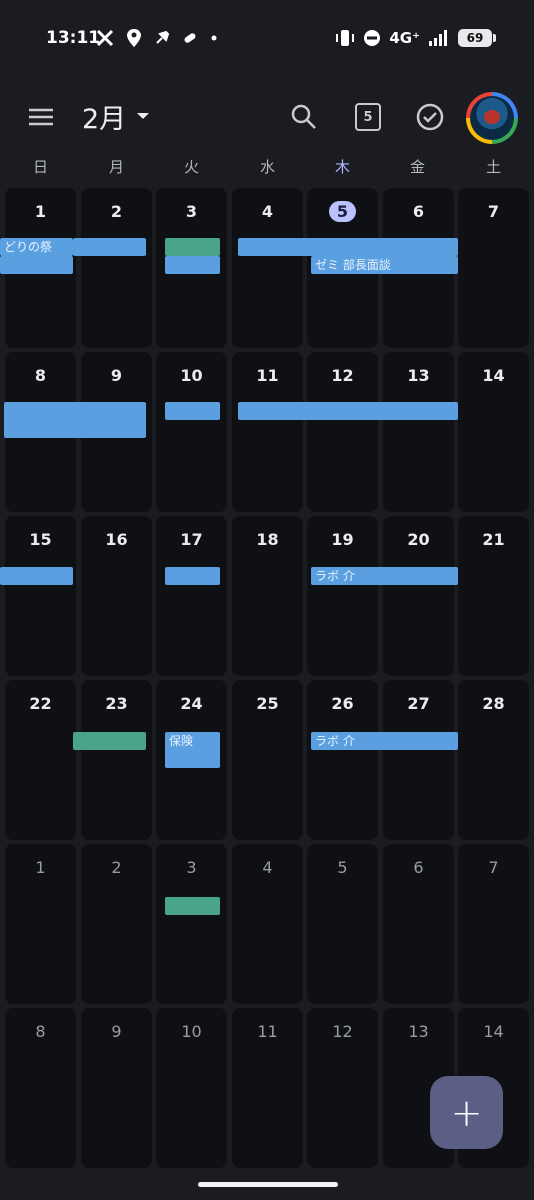 This screenshot has height=1200, width=534. Describe the element at coordinates (418, 432) in the screenshot. I see `day-cell: 13` at that location.